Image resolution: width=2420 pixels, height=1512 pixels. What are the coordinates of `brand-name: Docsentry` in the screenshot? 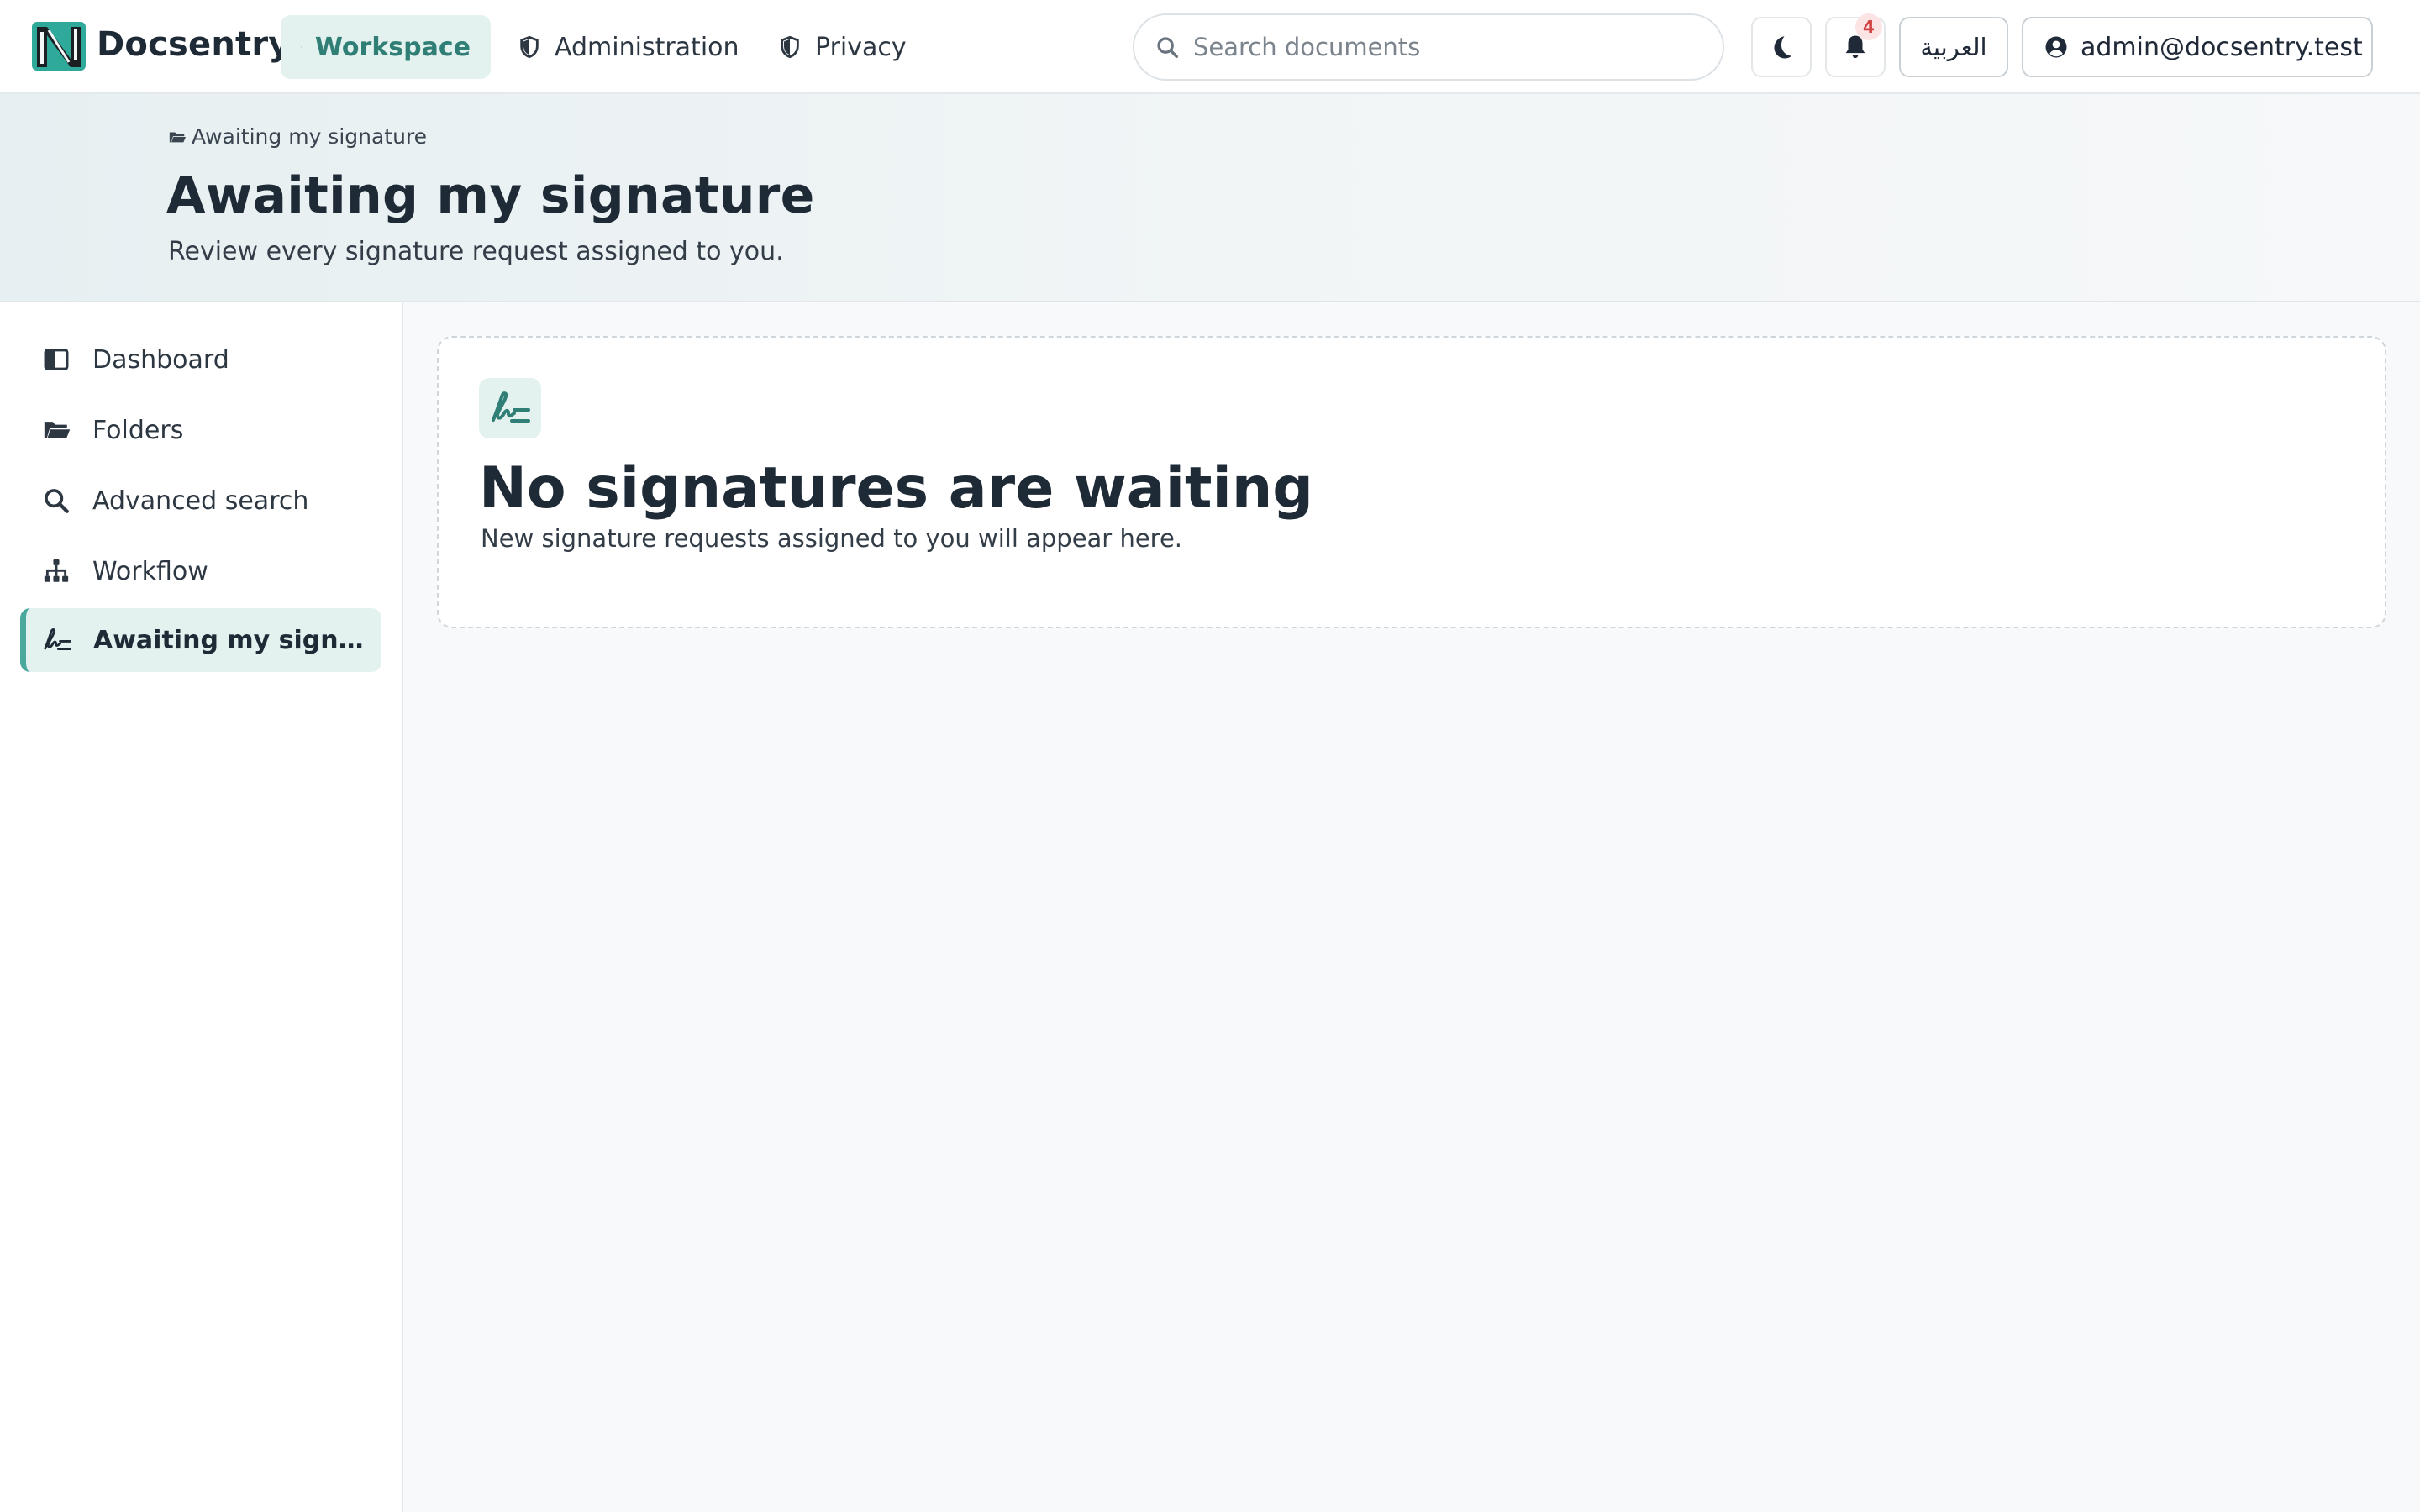 It's located at (194, 44).